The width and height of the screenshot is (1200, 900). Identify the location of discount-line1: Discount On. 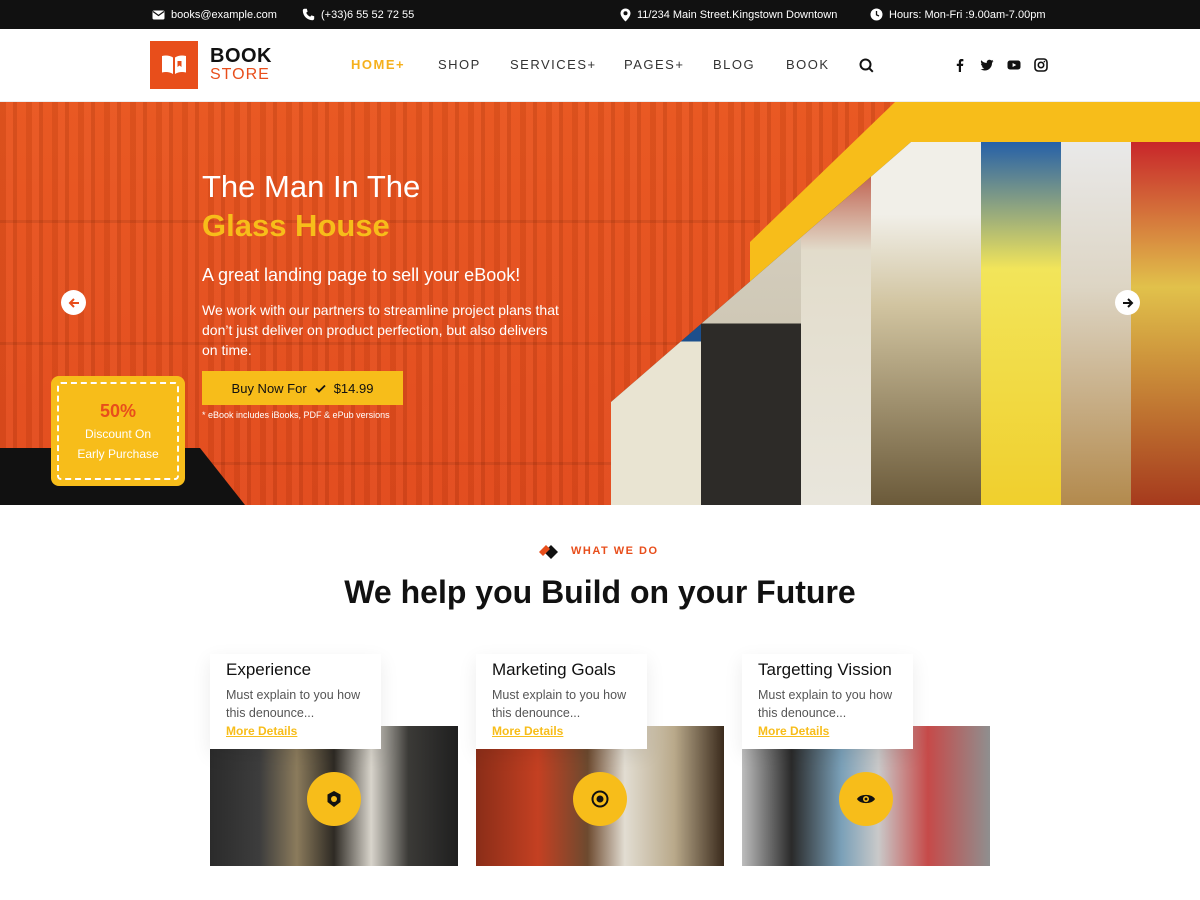
(118, 433).